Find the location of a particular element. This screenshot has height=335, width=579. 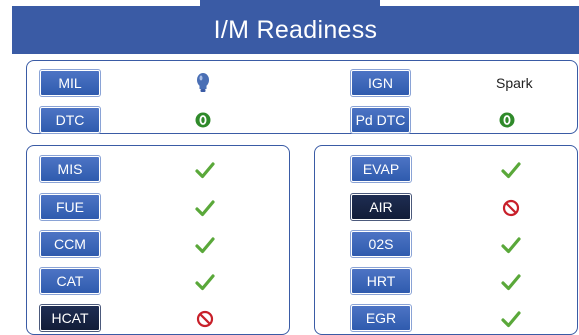

monitor-label: HRT is located at coordinates (381, 281).